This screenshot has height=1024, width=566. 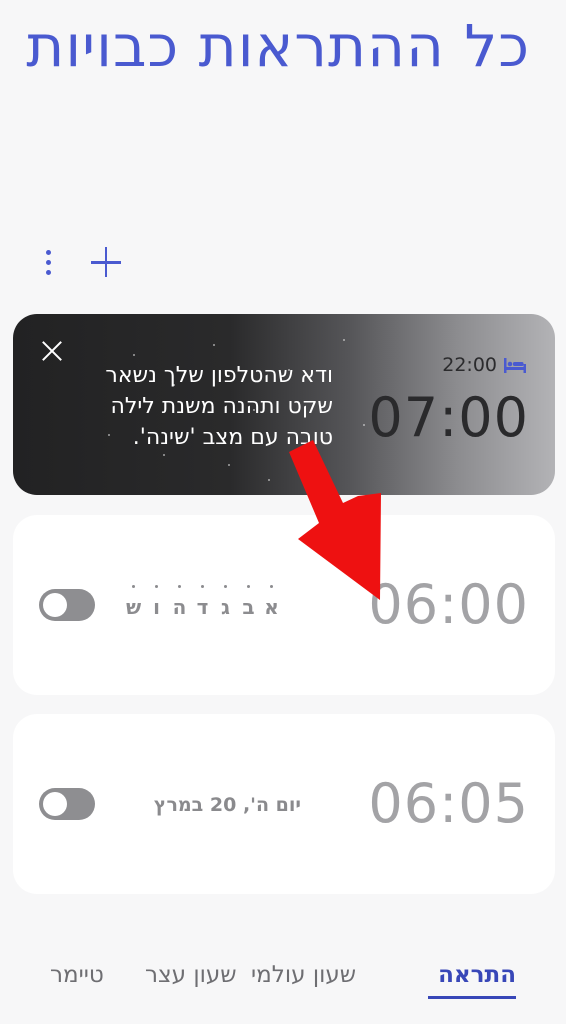 I want to click on tab-world-clock: שעון עולמי, so click(x=303, y=975).